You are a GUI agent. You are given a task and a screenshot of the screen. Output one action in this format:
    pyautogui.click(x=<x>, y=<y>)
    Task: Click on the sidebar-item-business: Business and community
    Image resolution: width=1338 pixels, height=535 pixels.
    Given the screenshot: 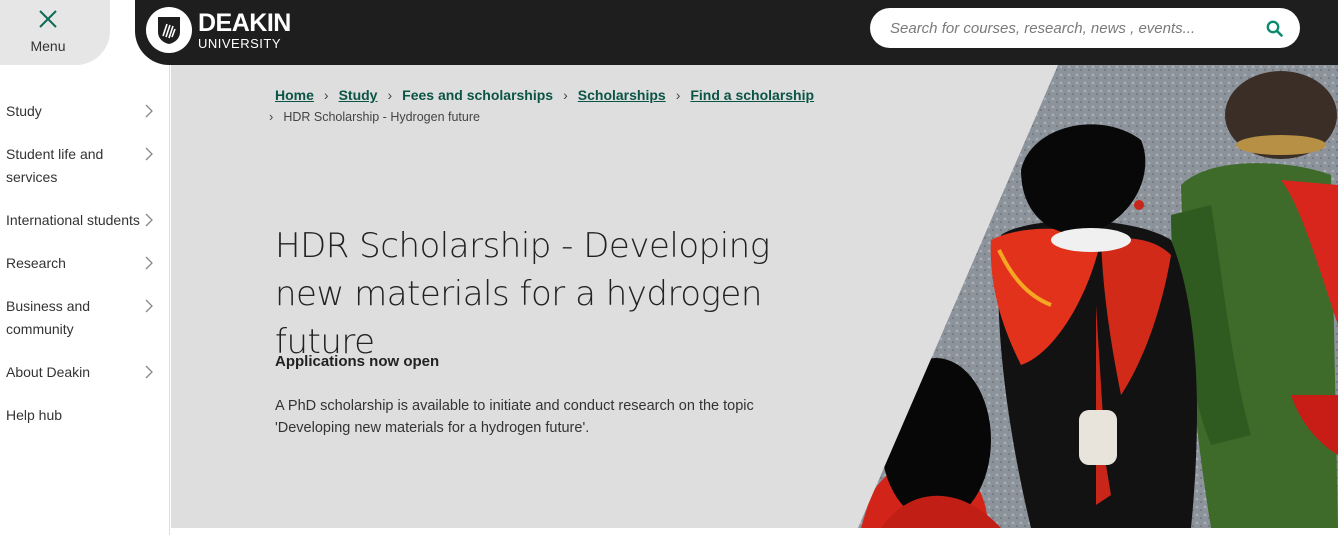 What is the action you would take?
    pyautogui.click(x=82, y=318)
    